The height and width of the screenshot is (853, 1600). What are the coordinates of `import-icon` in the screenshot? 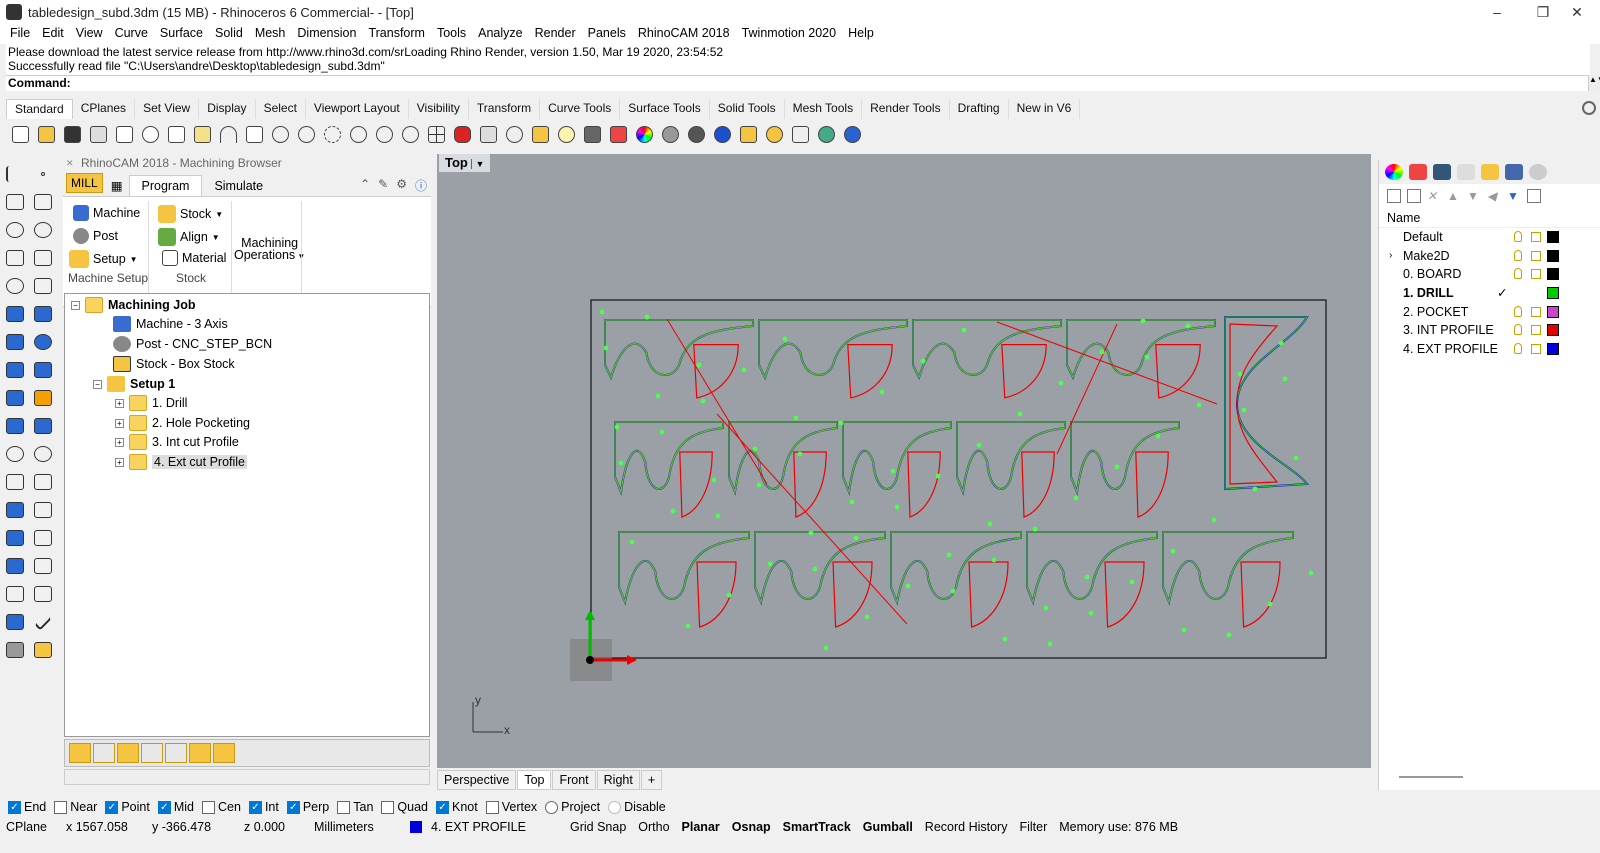 It's located at (124, 134).